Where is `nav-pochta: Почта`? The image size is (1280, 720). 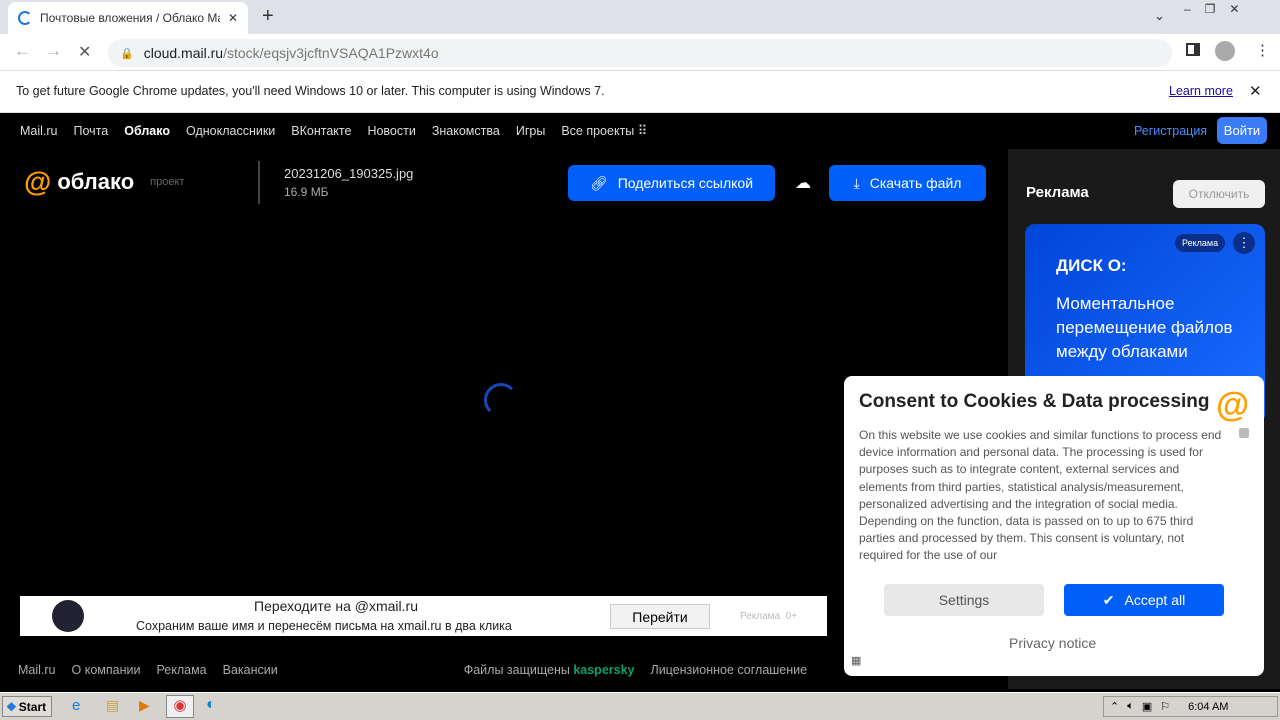 nav-pochta: Почта is located at coordinates (91, 131).